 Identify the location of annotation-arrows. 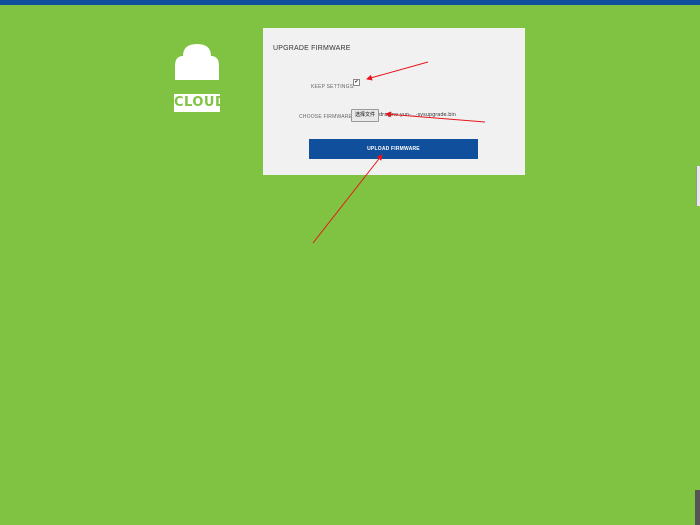
(399, 152).